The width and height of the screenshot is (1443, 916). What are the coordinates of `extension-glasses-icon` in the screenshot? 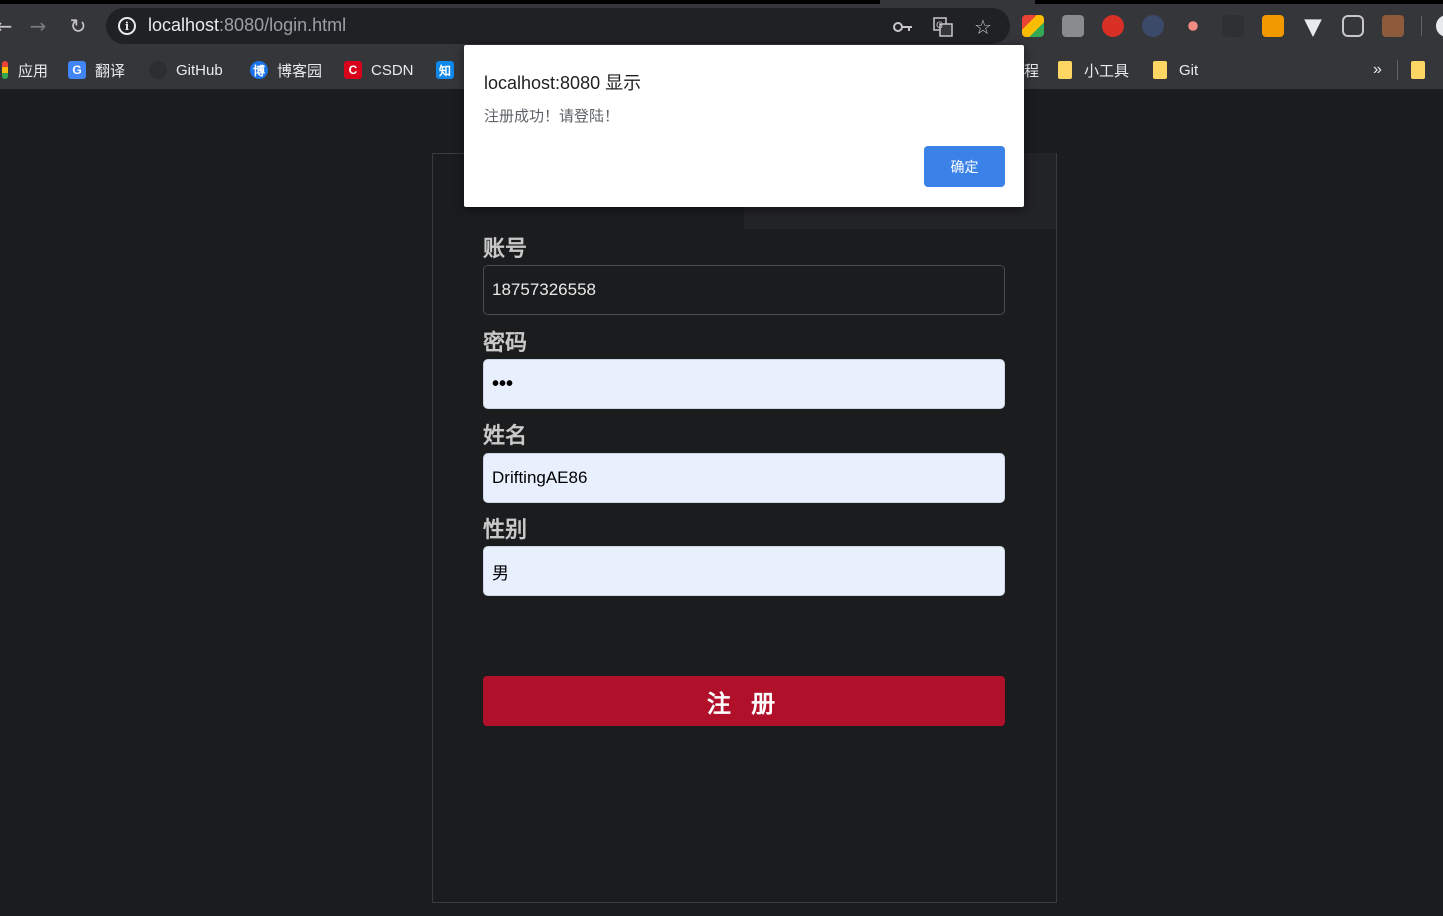 It's located at (1353, 26).